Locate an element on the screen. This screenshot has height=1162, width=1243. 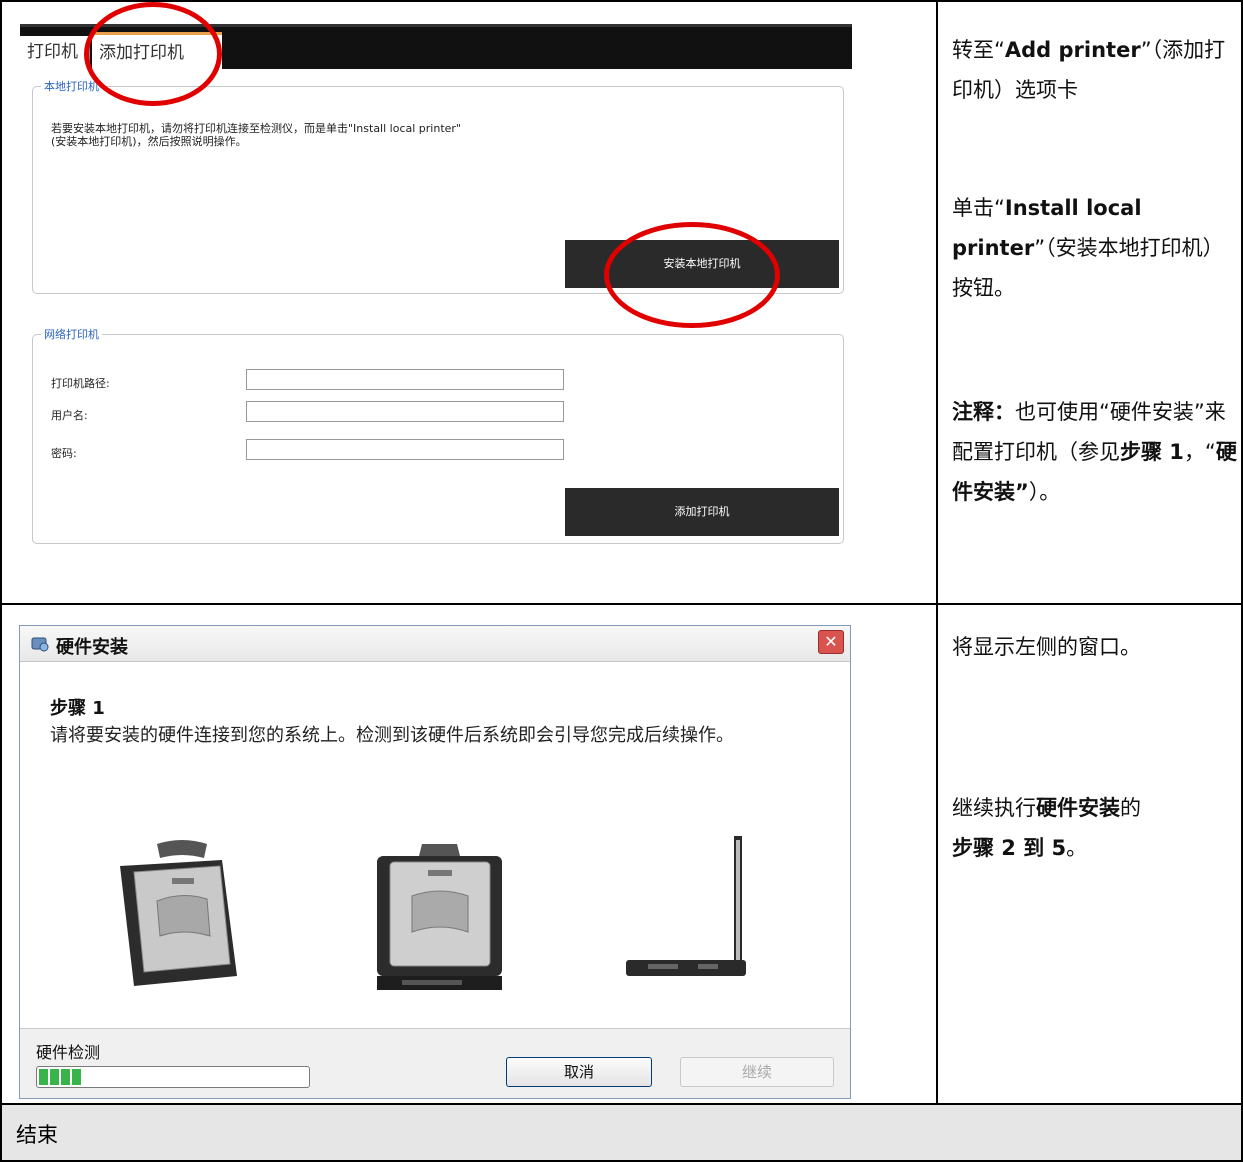
instruction-bold: 步骤 2 到 5 is located at coordinates (1009, 848).